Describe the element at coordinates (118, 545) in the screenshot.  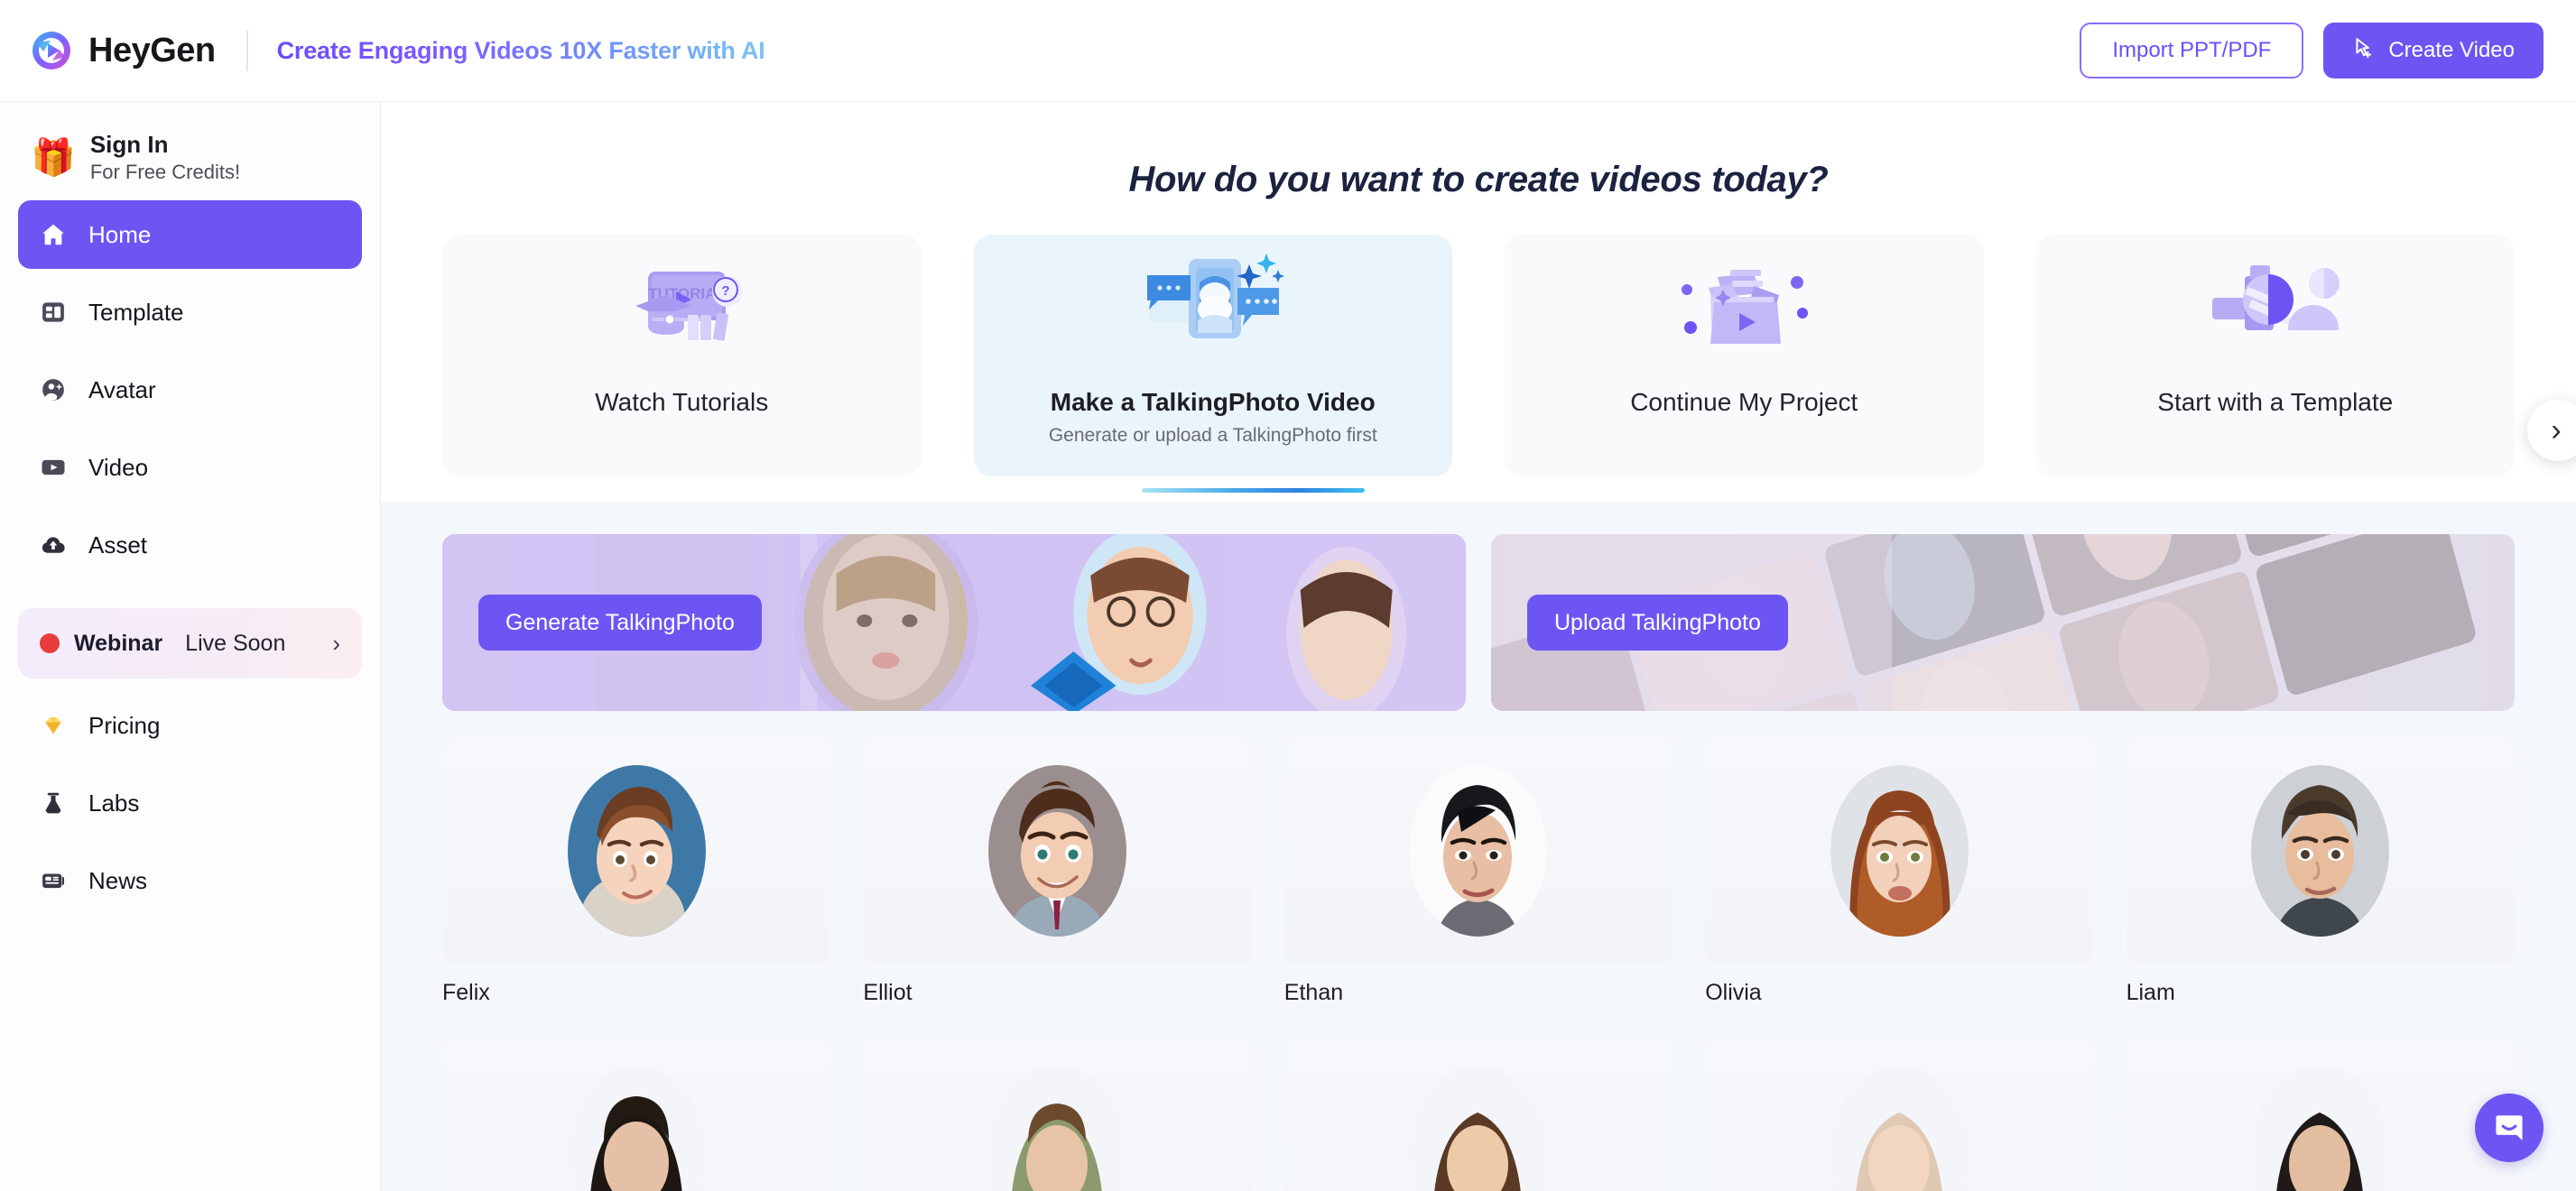
I see `sidebar-label-asset: Asset` at that location.